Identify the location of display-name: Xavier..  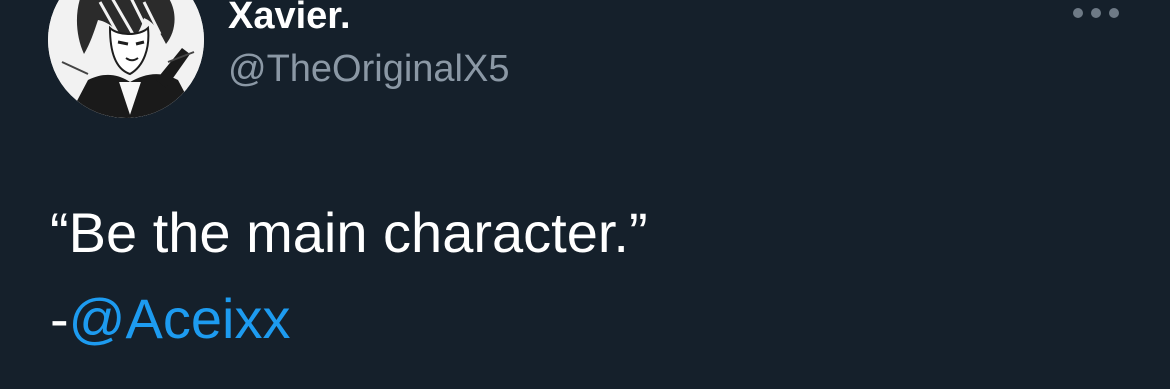
(289, 19).